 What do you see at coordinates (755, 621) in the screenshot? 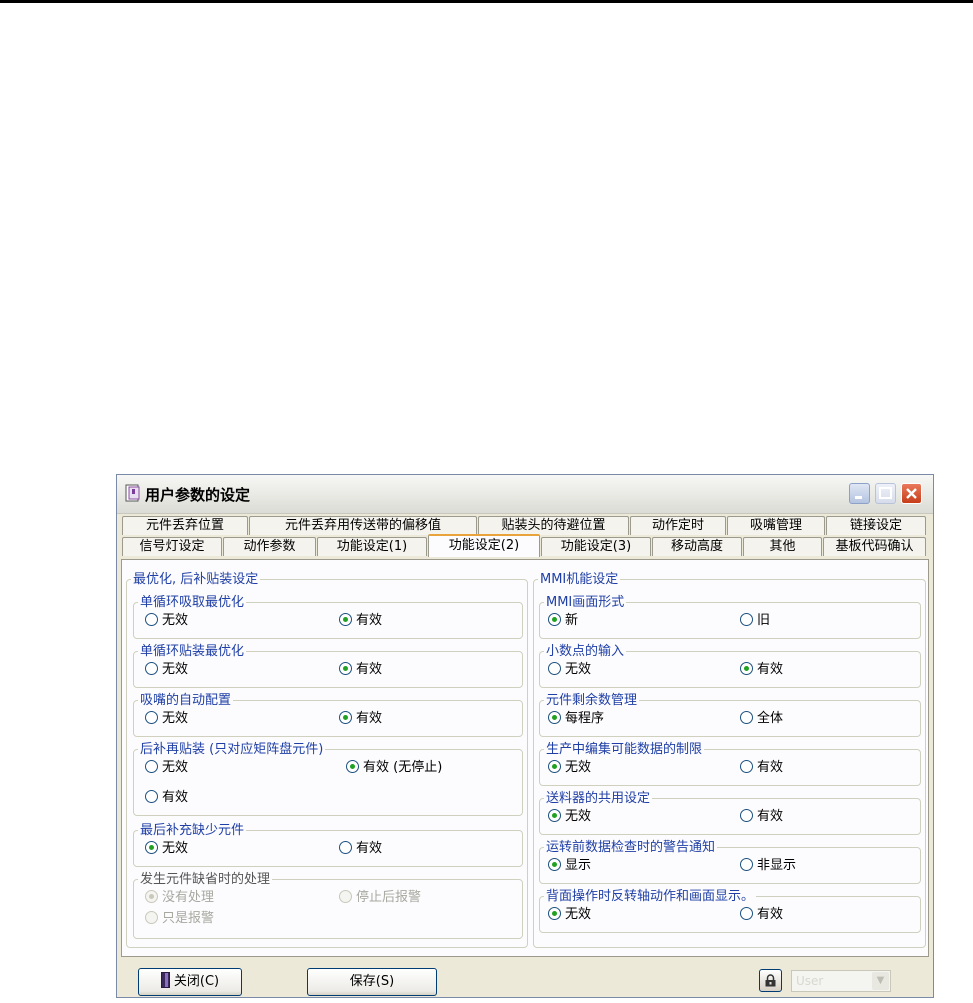
I see `radio-option: 旧` at bounding box center [755, 621].